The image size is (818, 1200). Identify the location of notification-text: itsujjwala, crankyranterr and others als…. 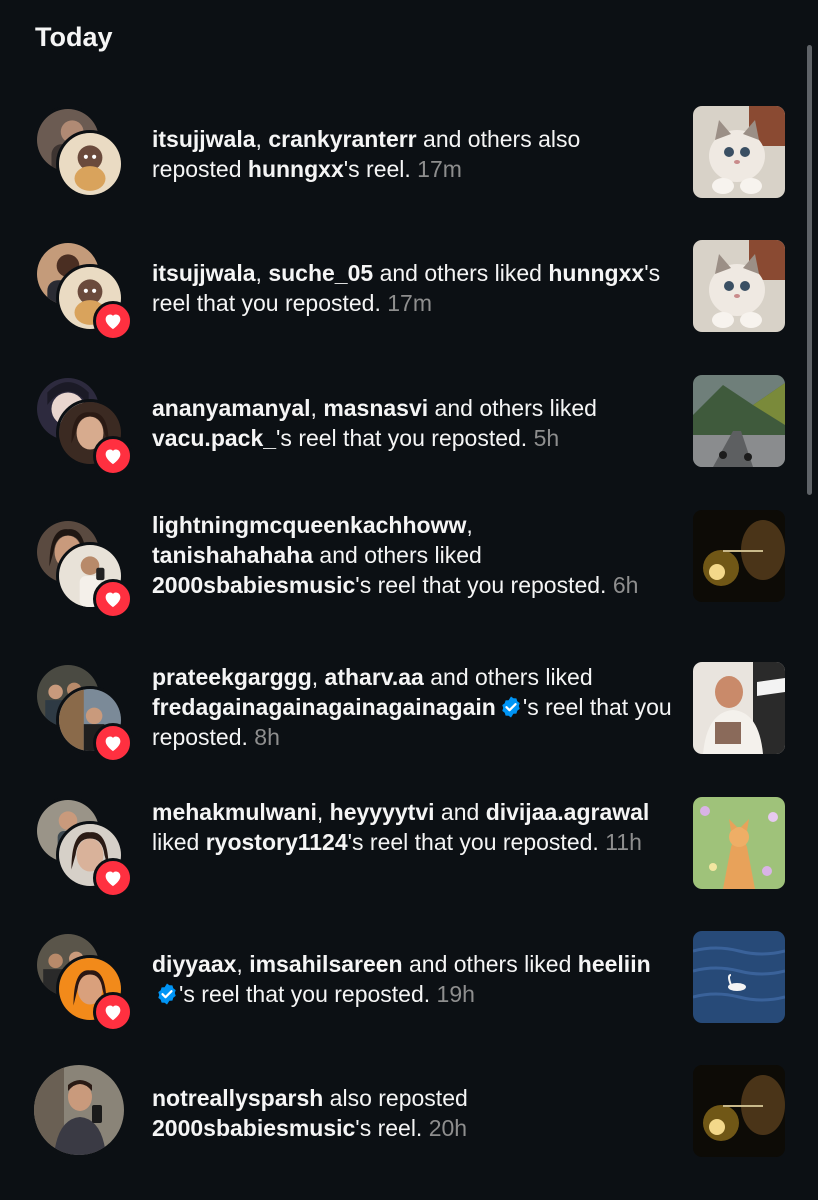
(412, 154).